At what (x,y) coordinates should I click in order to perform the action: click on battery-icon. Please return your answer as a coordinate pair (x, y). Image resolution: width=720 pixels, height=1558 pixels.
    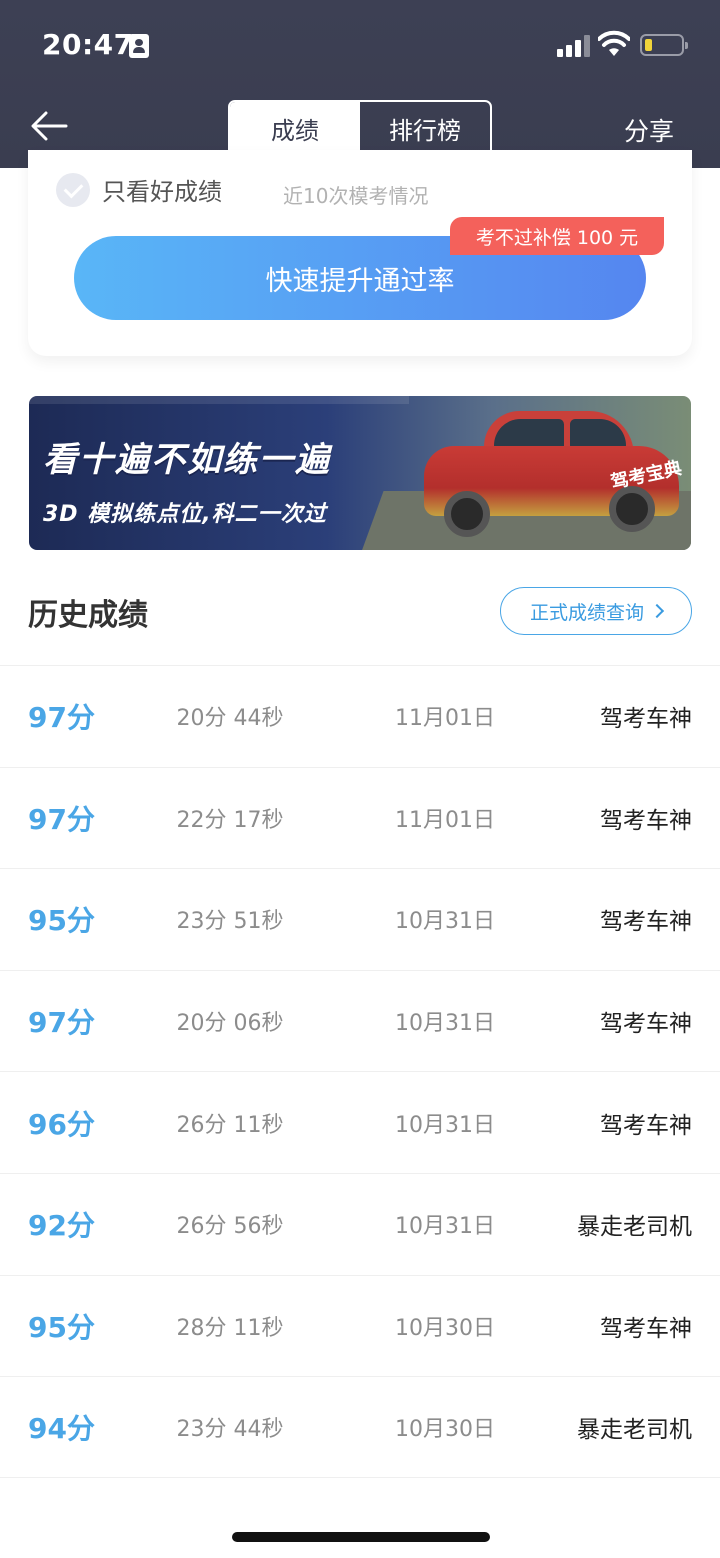
    Looking at the image, I should click on (664, 45).